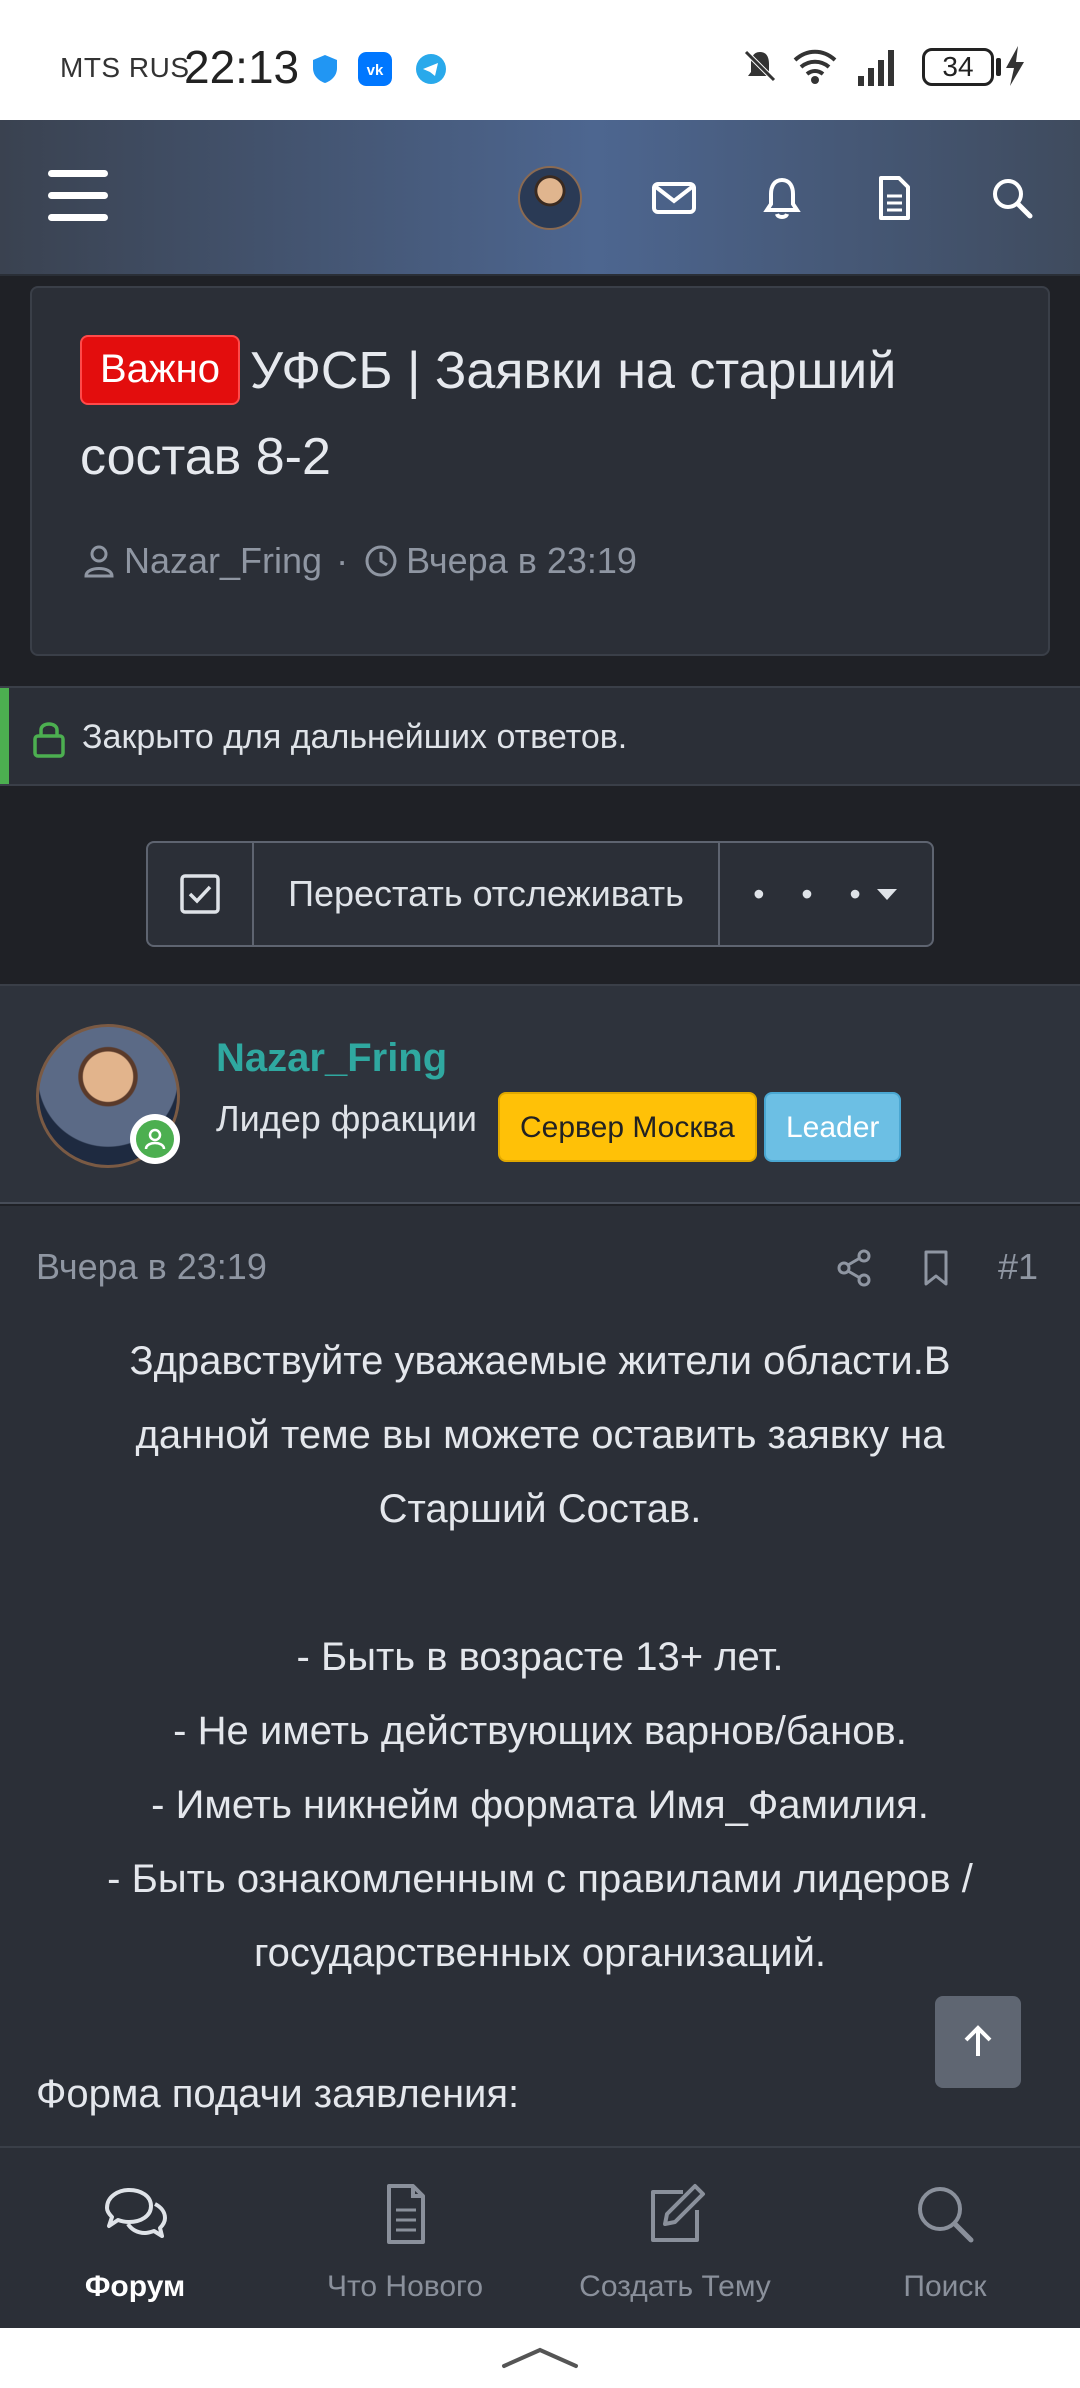 The width and height of the screenshot is (1080, 2388). I want to click on requirement-line: государственных организаций., so click(540, 1953).